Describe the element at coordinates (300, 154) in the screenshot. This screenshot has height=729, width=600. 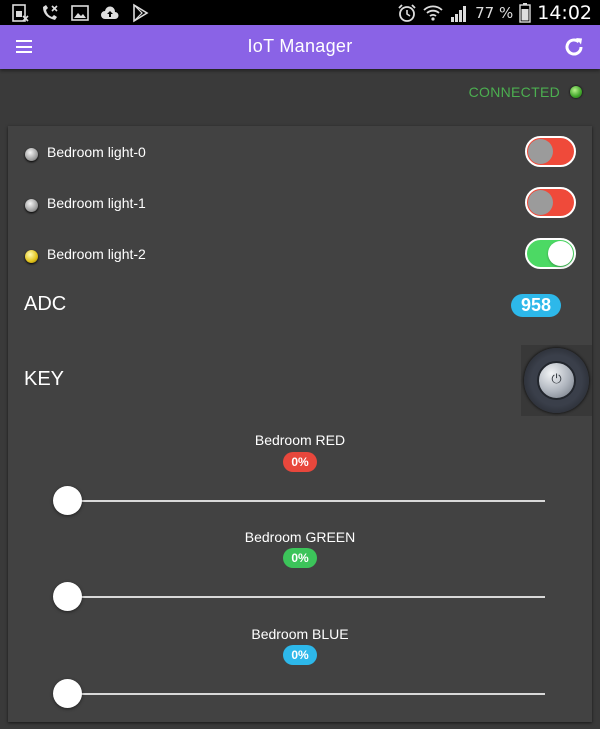
I see `light-row-0: Bedroom light-0` at that location.